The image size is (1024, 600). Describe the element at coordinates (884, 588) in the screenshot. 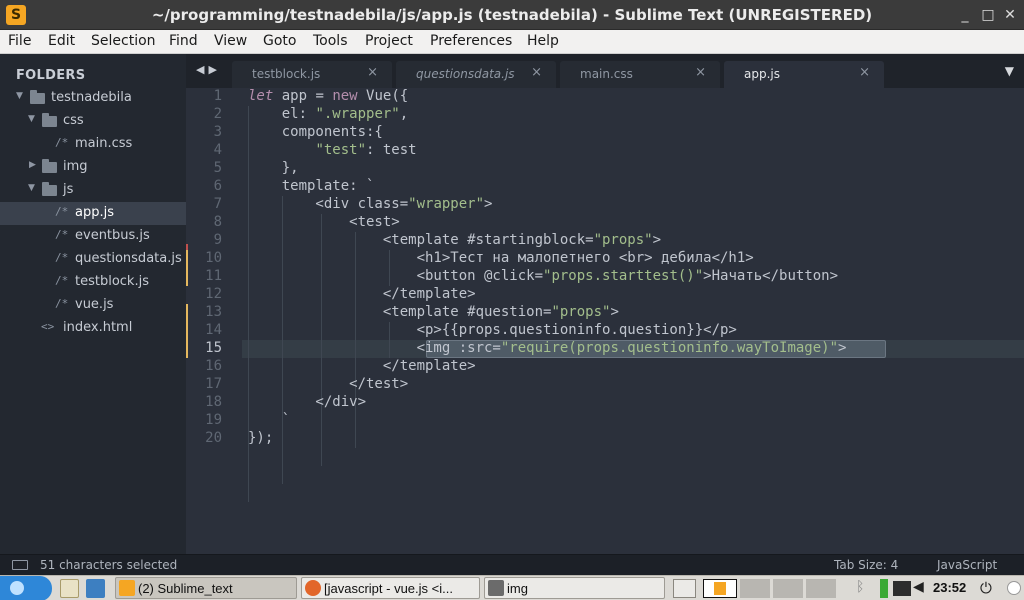

I see `battery-icon` at that location.